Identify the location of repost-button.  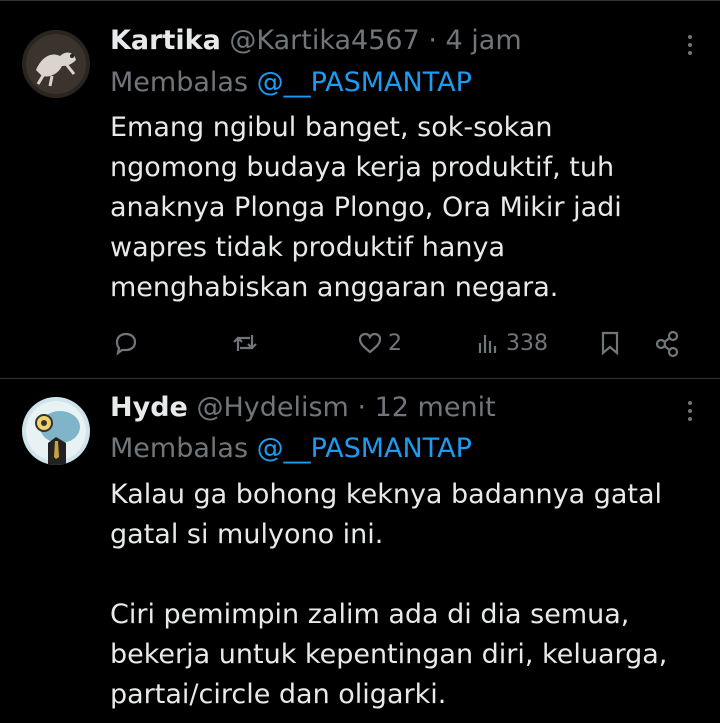
(245, 343).